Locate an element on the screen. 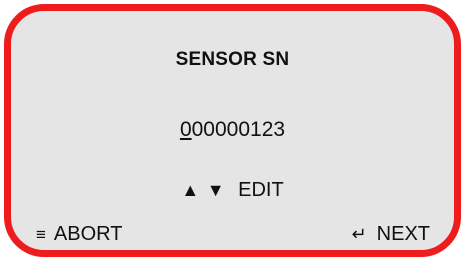 The image size is (475, 269). down-arrow-icon: ▼ is located at coordinates (216, 190).